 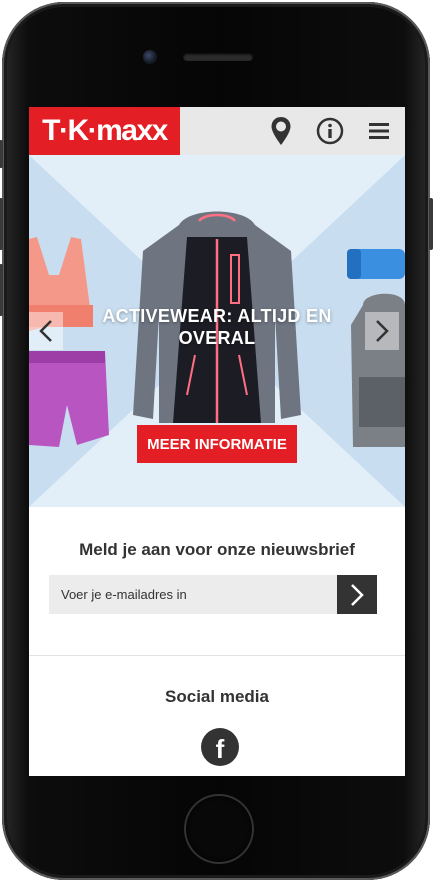 What do you see at coordinates (193, 594) in the screenshot?
I see `newsletter-email-input` at bounding box center [193, 594].